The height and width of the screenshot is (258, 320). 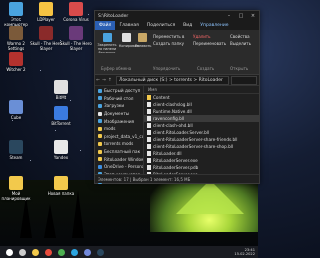 I want to click on desktop-icon: Steam, so click(x=16, y=150).